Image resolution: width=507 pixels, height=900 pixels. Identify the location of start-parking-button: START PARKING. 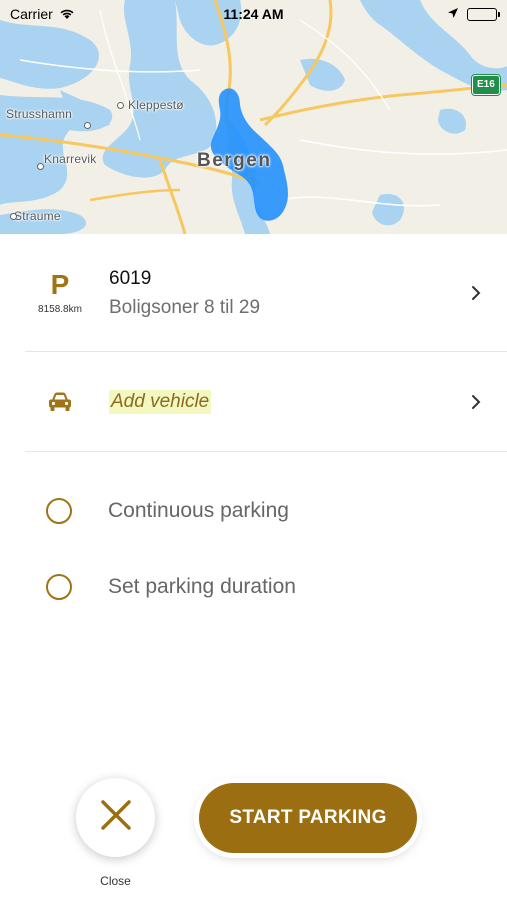
(308, 818).